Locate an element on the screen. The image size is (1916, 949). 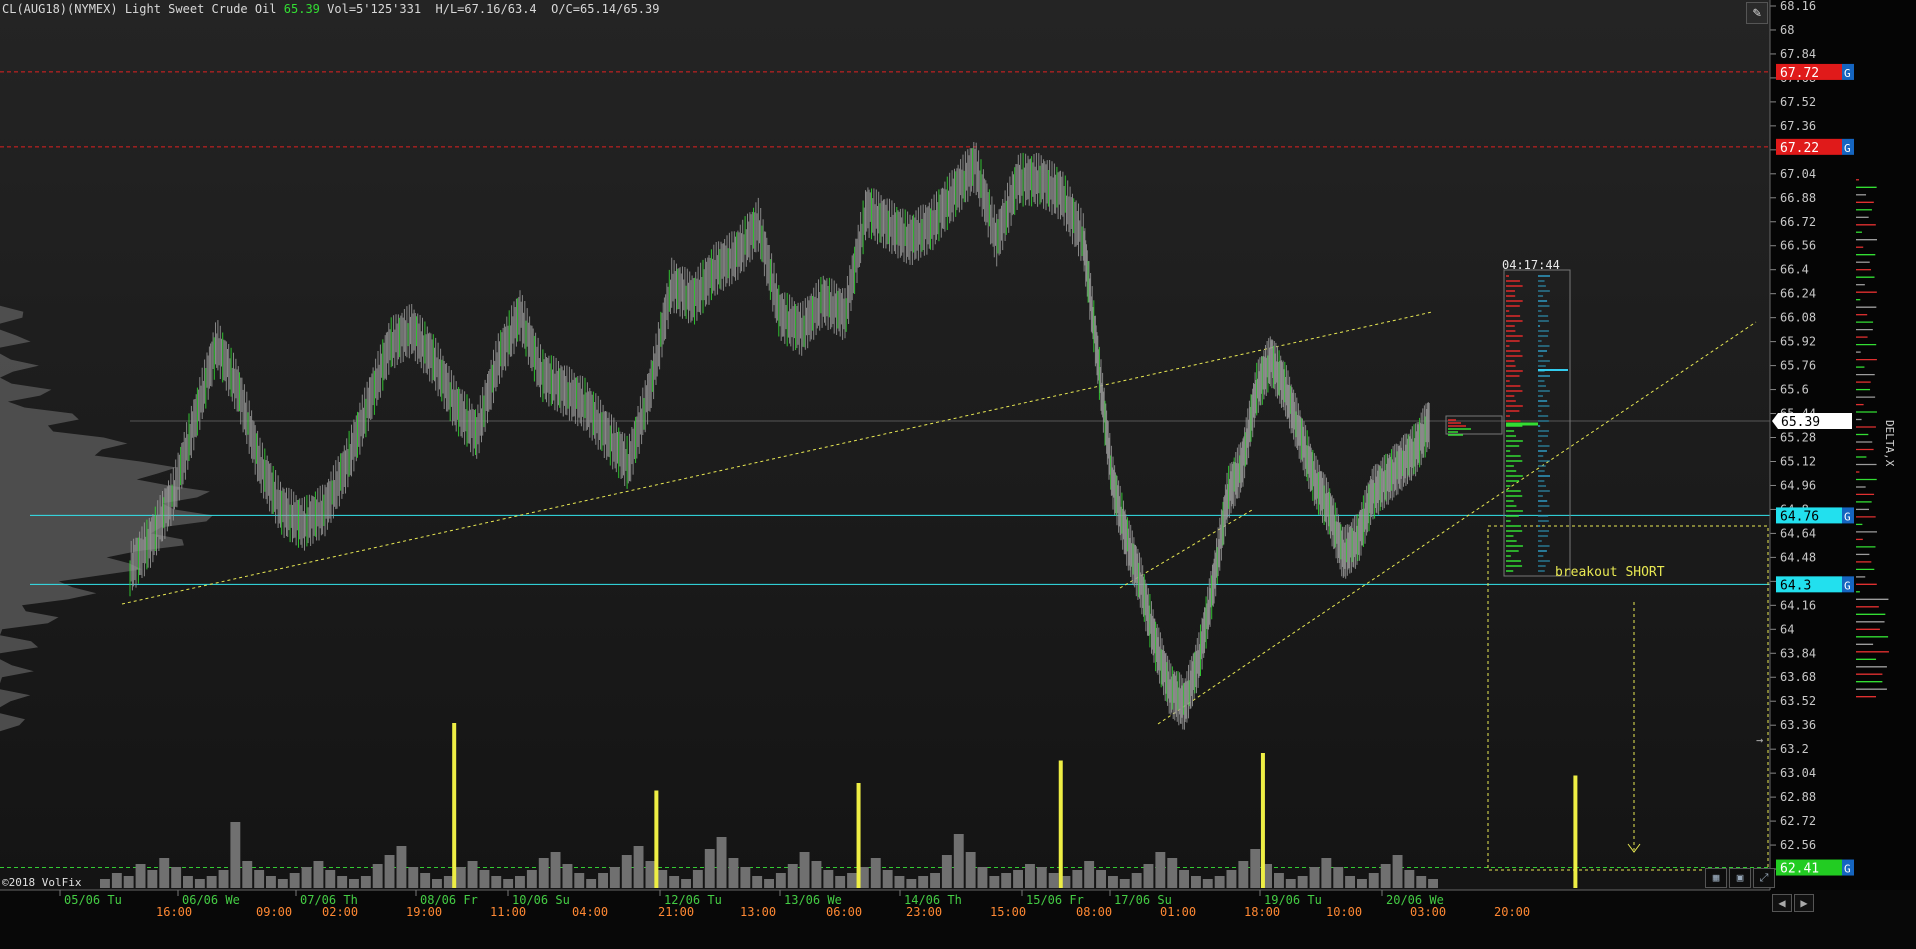
price-tick-label: 63.36 is located at coordinates (1798, 725).